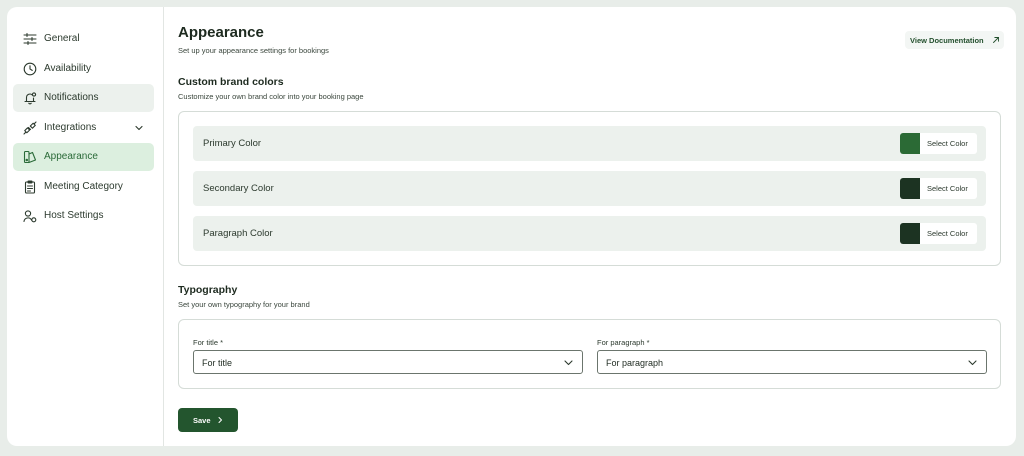  What do you see at coordinates (220, 420) in the screenshot?
I see `chevron-right-icon` at bounding box center [220, 420].